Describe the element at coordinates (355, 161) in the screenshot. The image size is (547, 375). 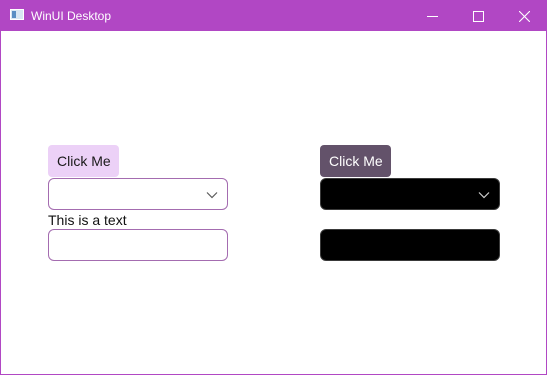
I see `click-me-button-dark: Click Me` at that location.